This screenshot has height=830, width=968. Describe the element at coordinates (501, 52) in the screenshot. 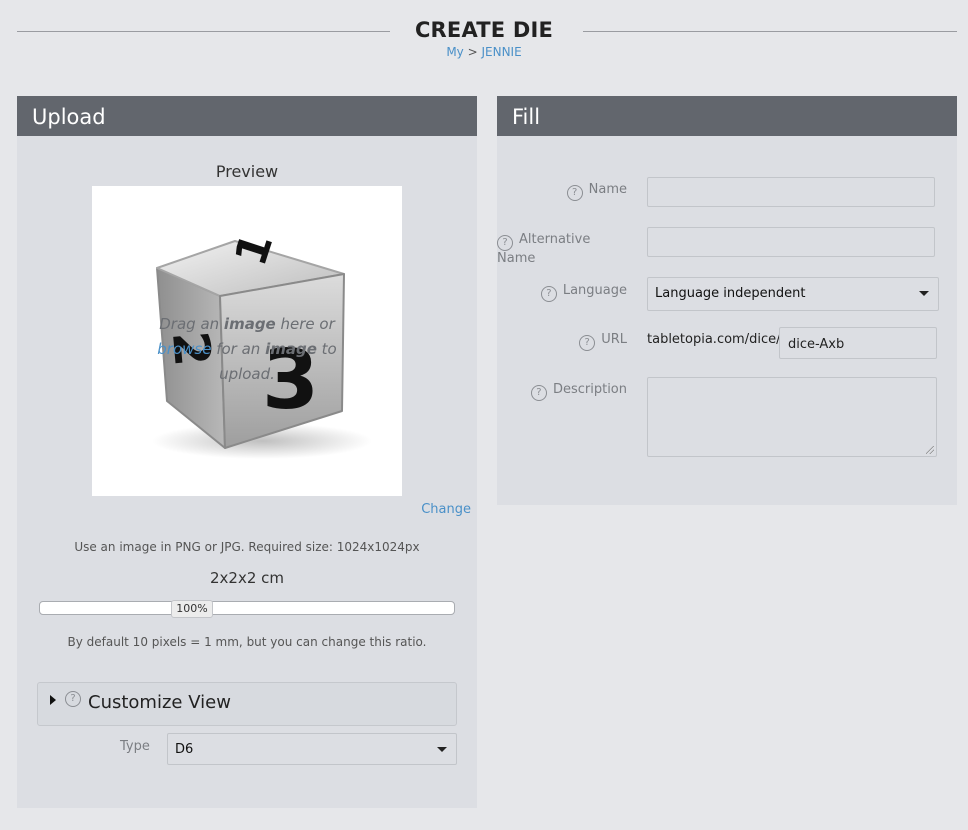

I see `breadcrumb-current-link: JENNIE` at that location.